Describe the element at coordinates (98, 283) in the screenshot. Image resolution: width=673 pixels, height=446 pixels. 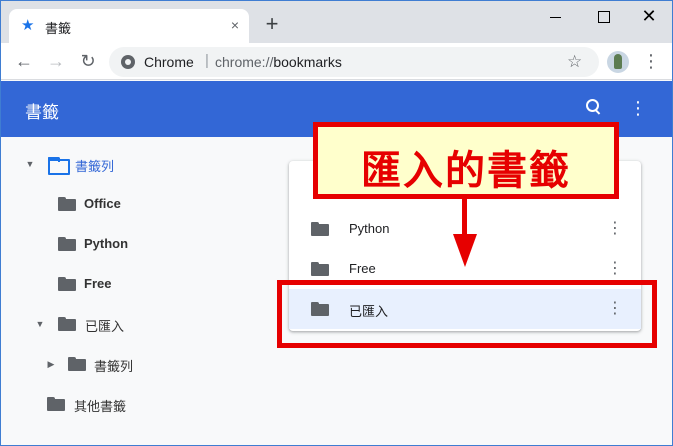
I see `tree-label: Free` at that location.